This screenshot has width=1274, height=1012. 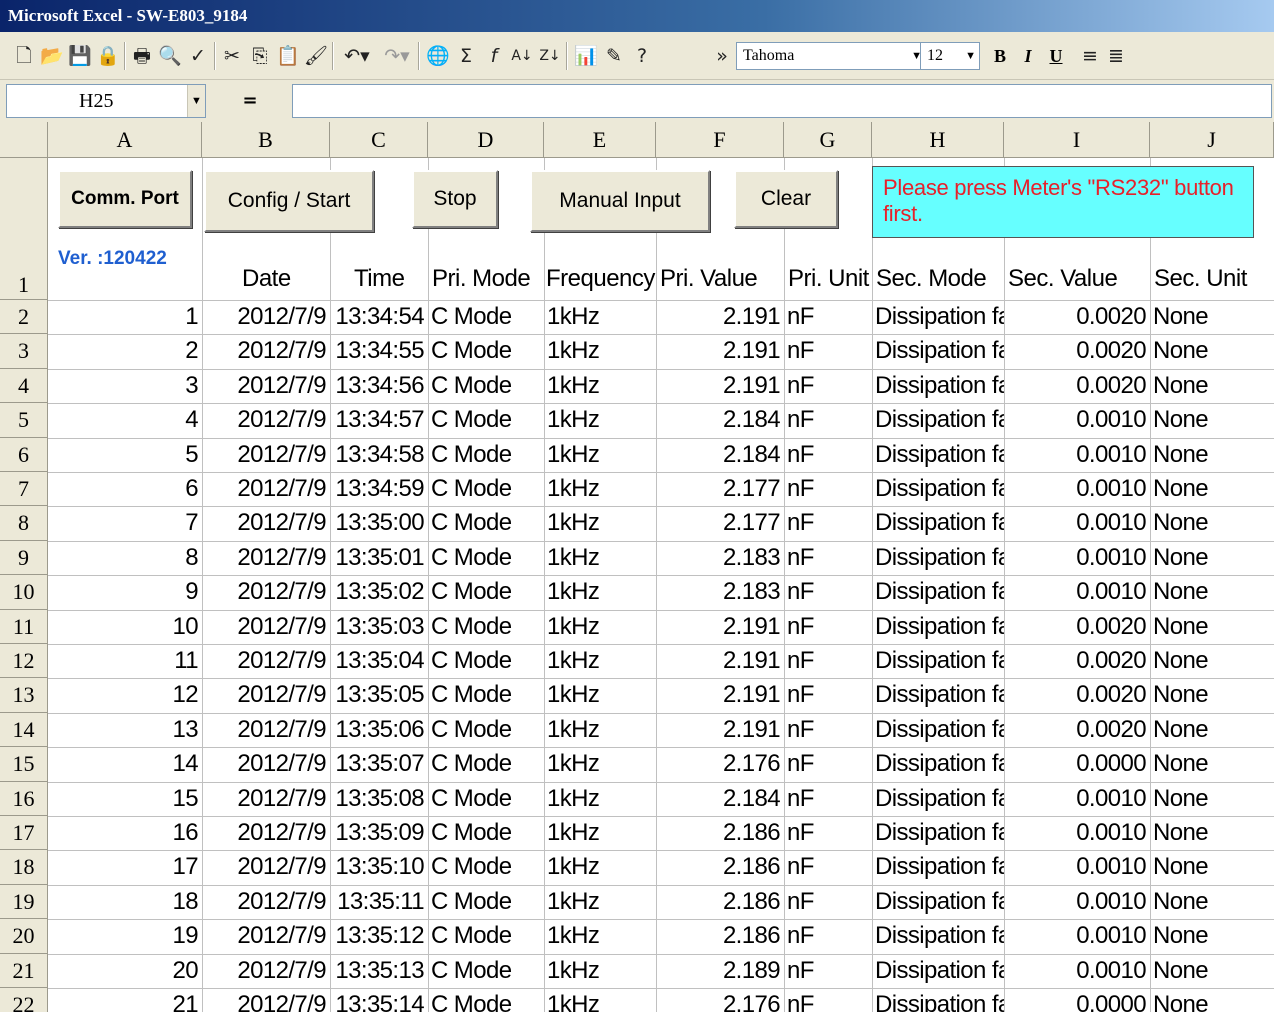 I want to click on table-cell: 14, so click(x=125, y=764).